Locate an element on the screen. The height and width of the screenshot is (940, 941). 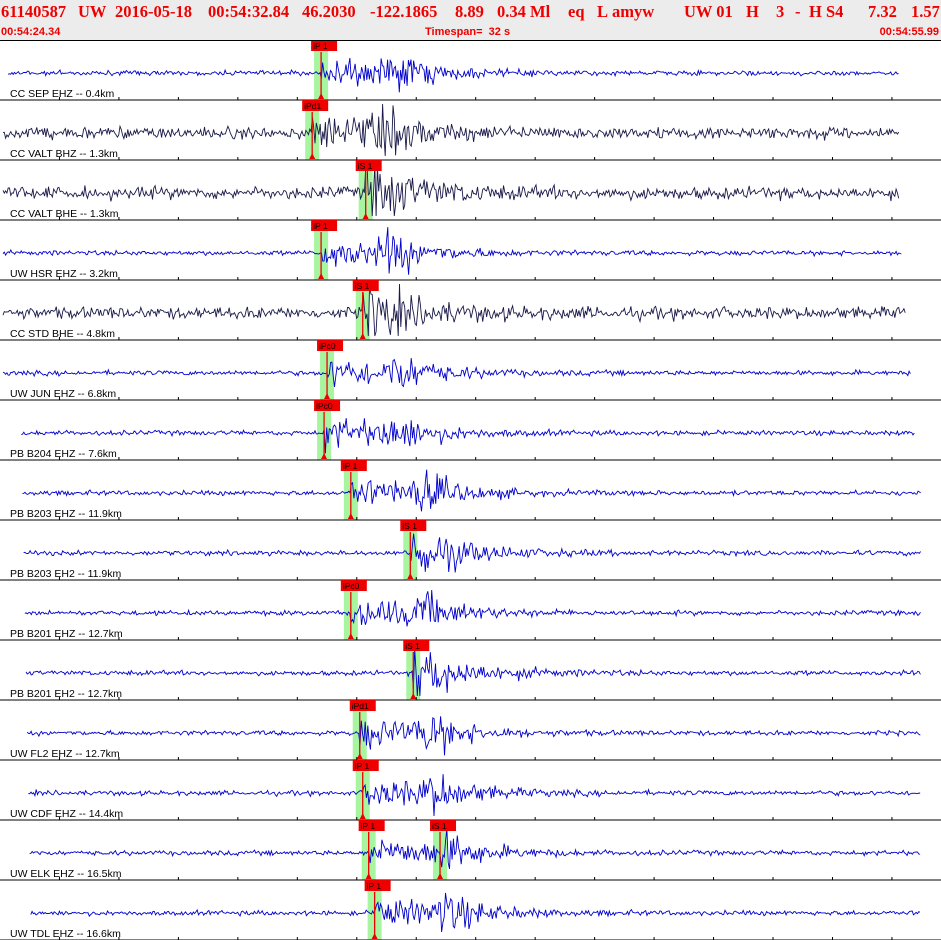
time-axis-line: 00:54:24.34 Timespan= 32 s 00:54:55.99 is located at coordinates (470, 32).